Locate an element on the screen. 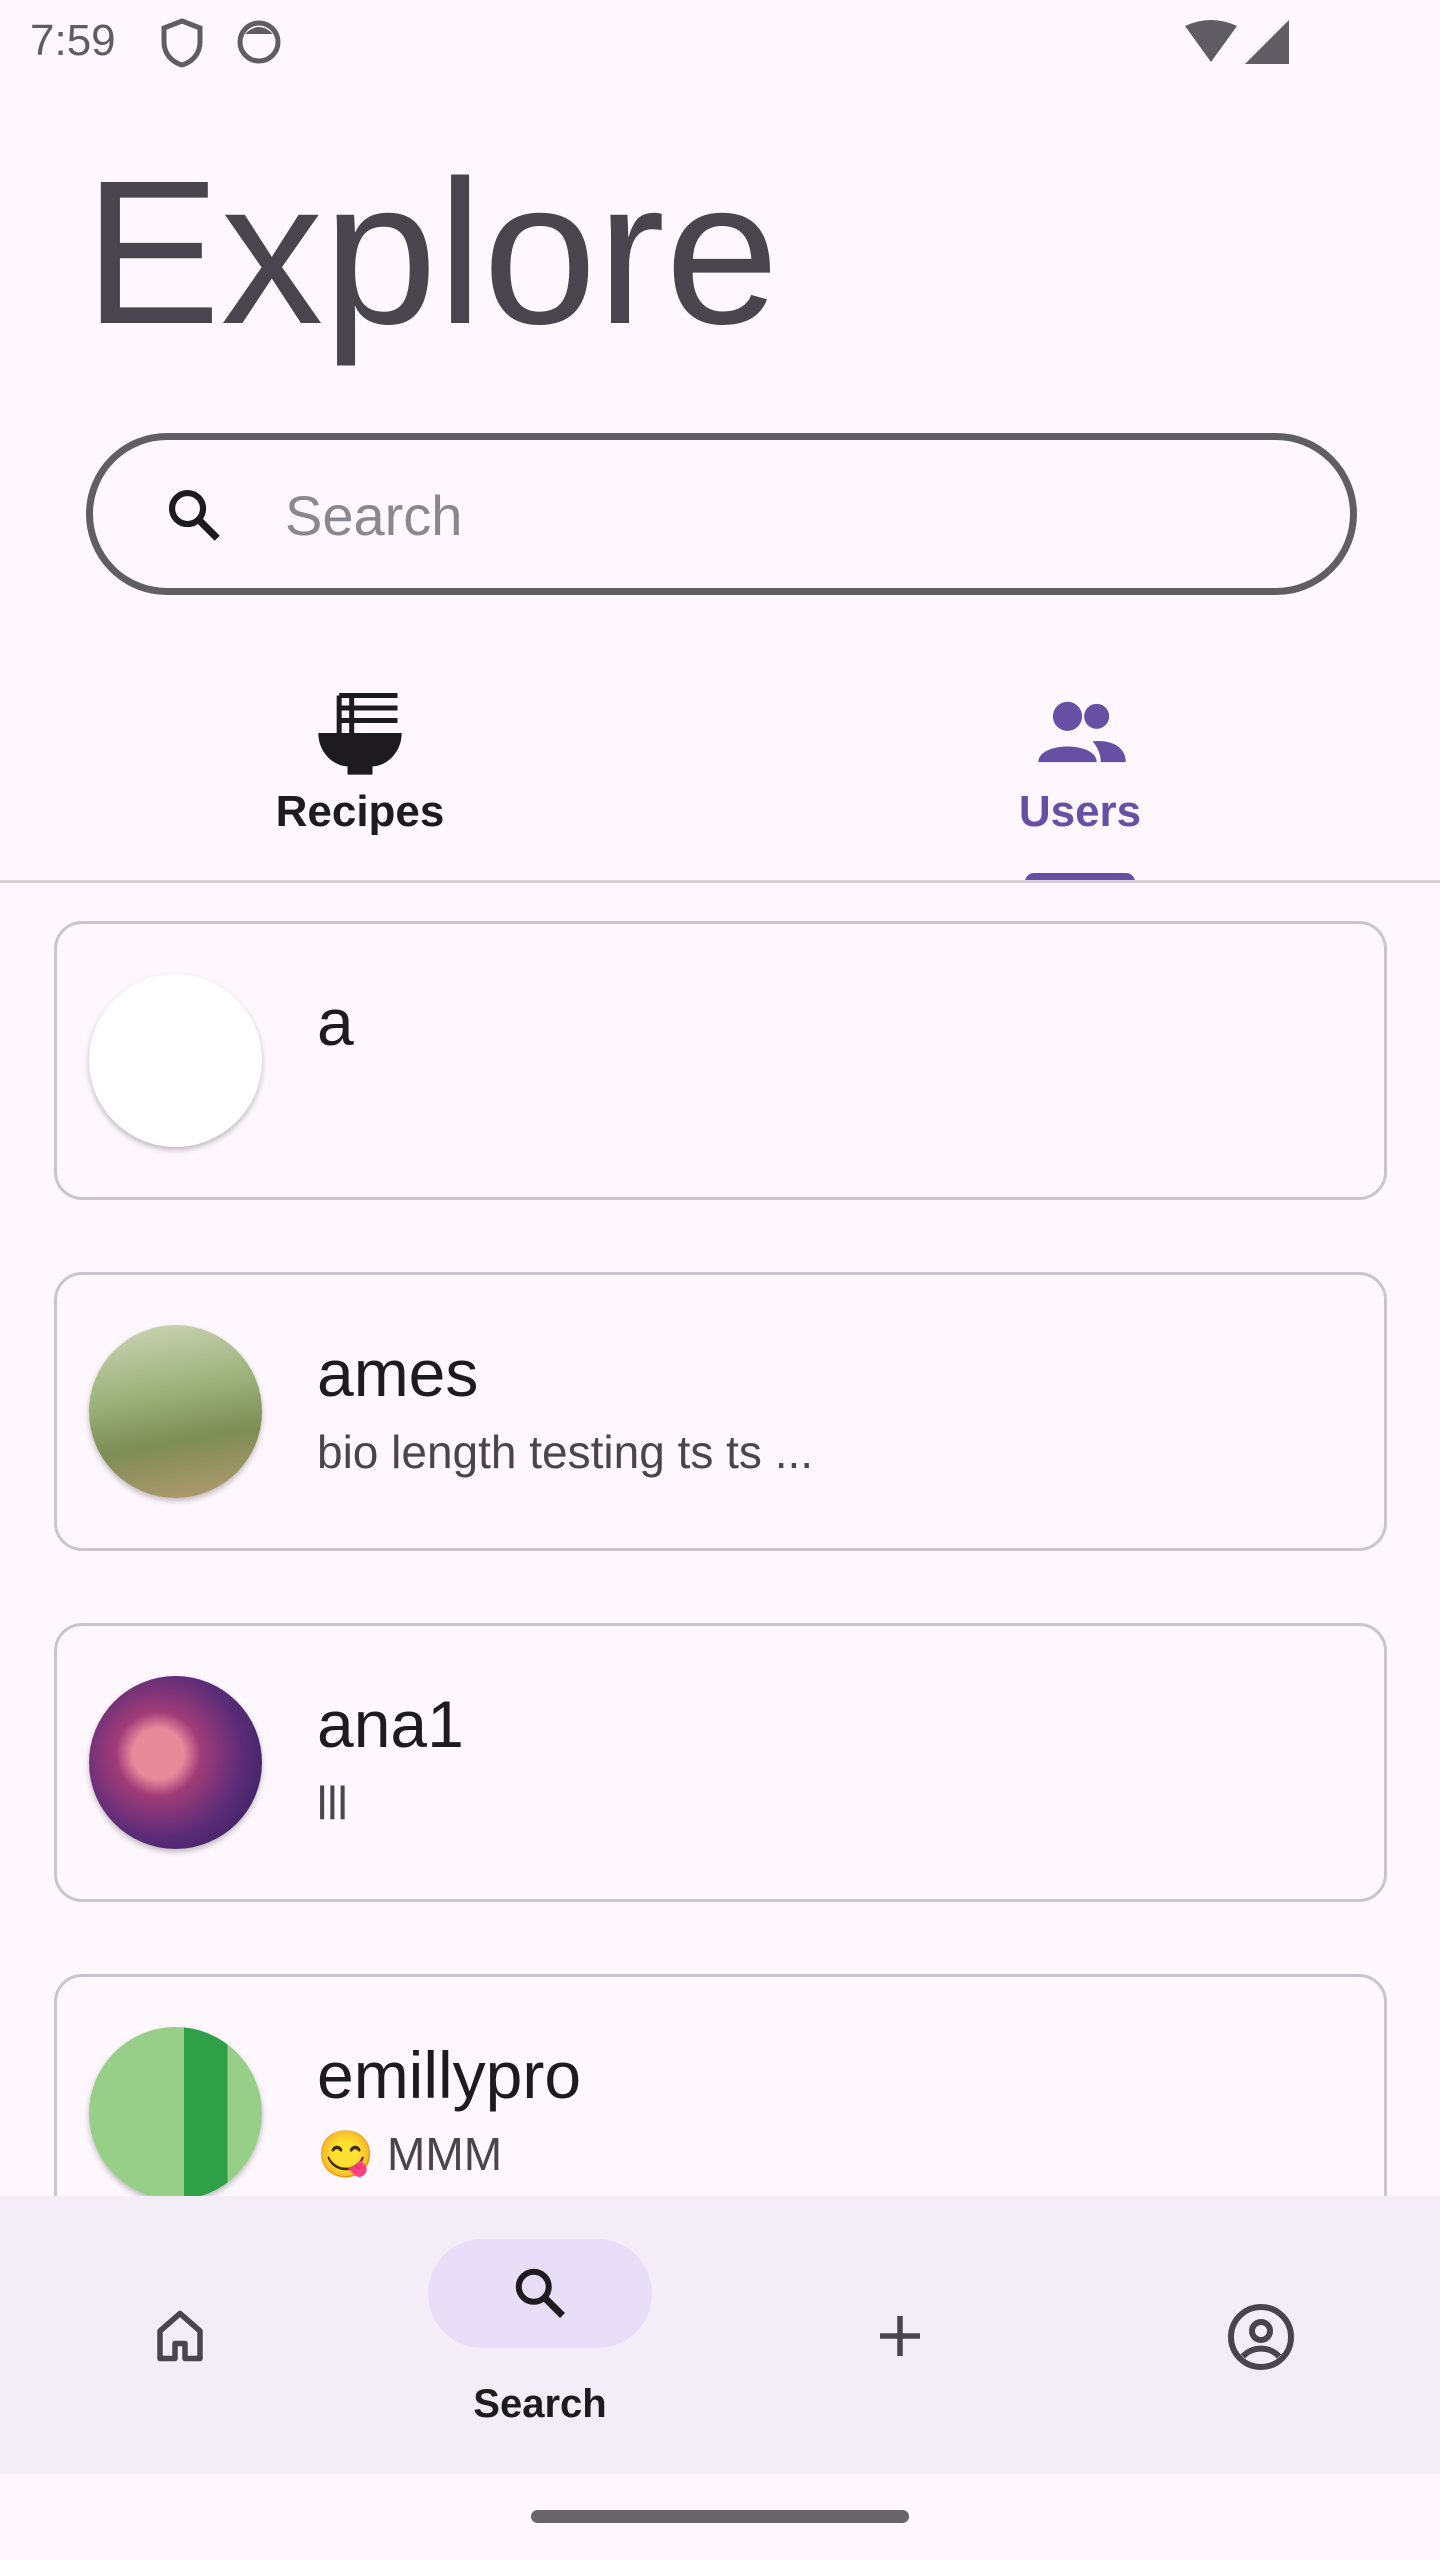  tab-label: Users is located at coordinates (1080, 811).